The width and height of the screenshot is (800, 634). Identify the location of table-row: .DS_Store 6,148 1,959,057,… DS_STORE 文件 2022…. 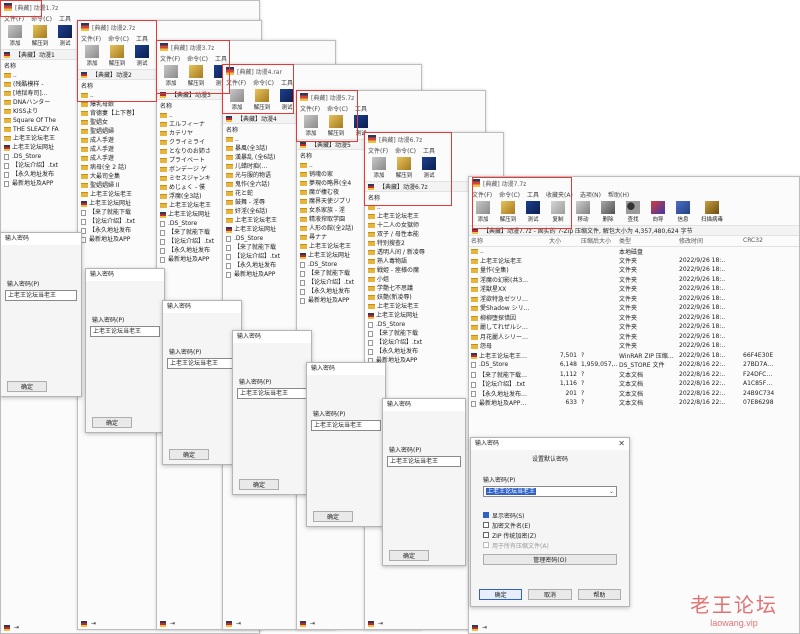
(634, 365).